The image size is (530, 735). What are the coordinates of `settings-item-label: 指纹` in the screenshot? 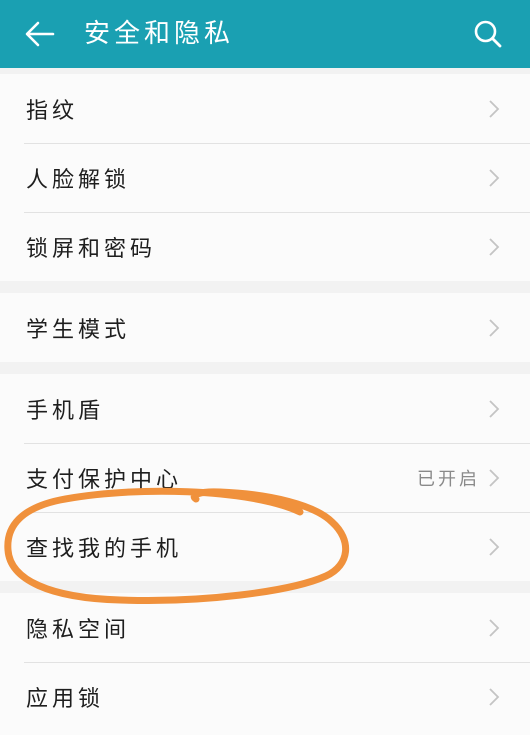 It's located at (52, 111).